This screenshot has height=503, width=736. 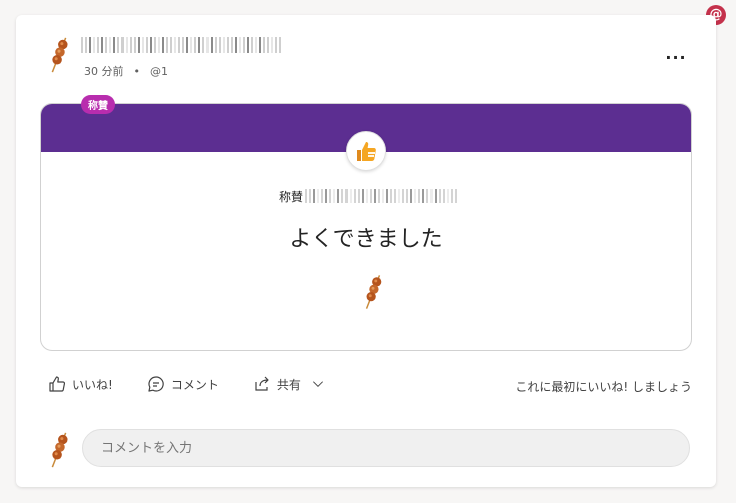 I want to click on recipient-prefix: 称賛, so click(x=291, y=196).